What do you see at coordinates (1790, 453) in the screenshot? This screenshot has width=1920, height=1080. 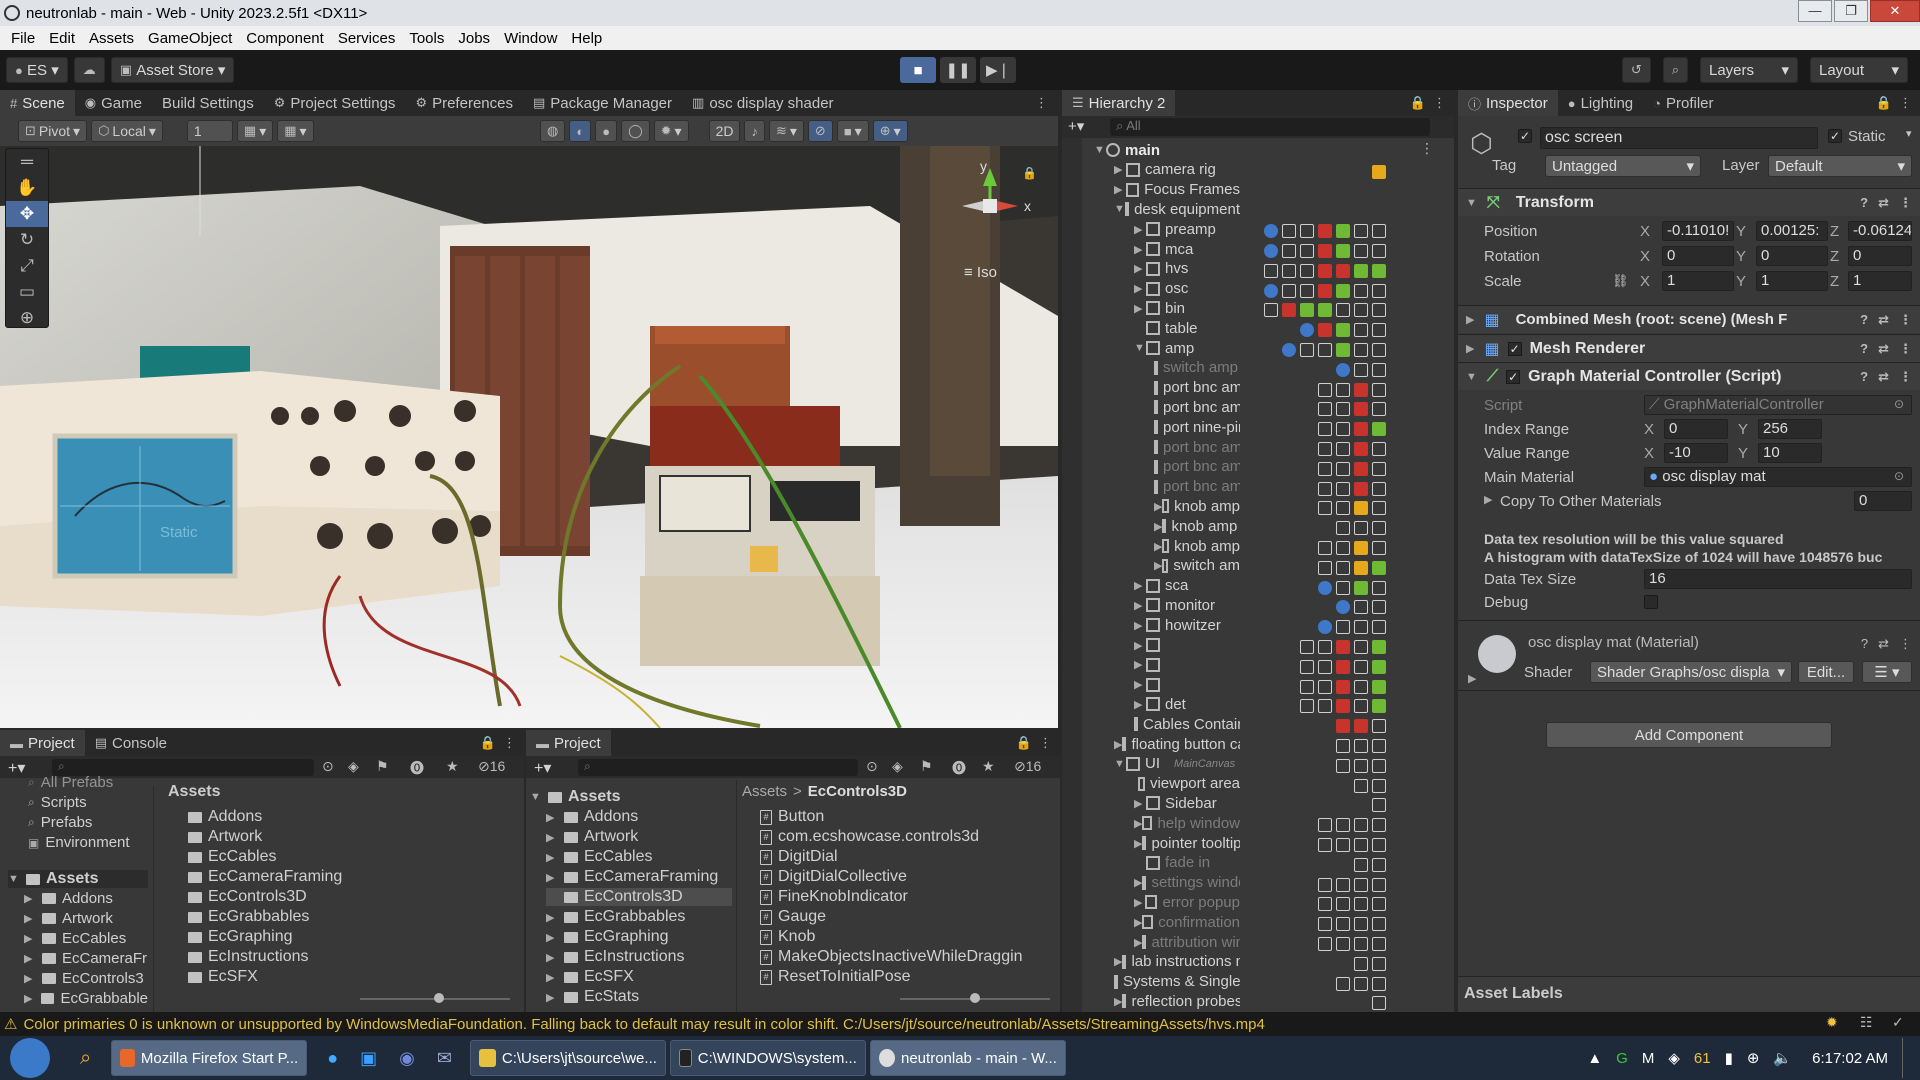 I see `value-range-y-field: 10` at bounding box center [1790, 453].